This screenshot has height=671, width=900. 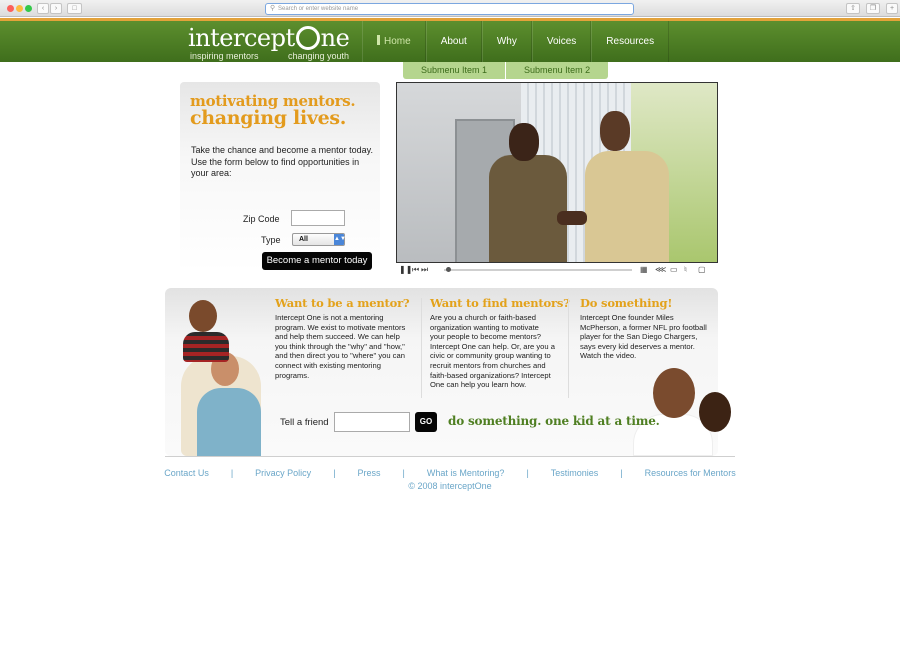 I want to click on zip-code-input, so click(x=318, y=218).